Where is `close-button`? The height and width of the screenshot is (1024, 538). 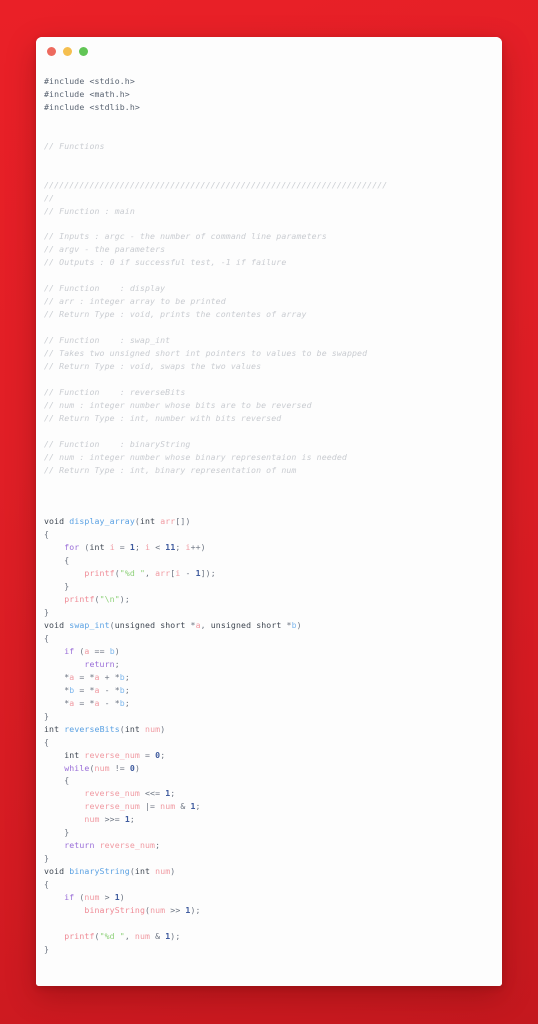
close-button is located at coordinates (51, 51).